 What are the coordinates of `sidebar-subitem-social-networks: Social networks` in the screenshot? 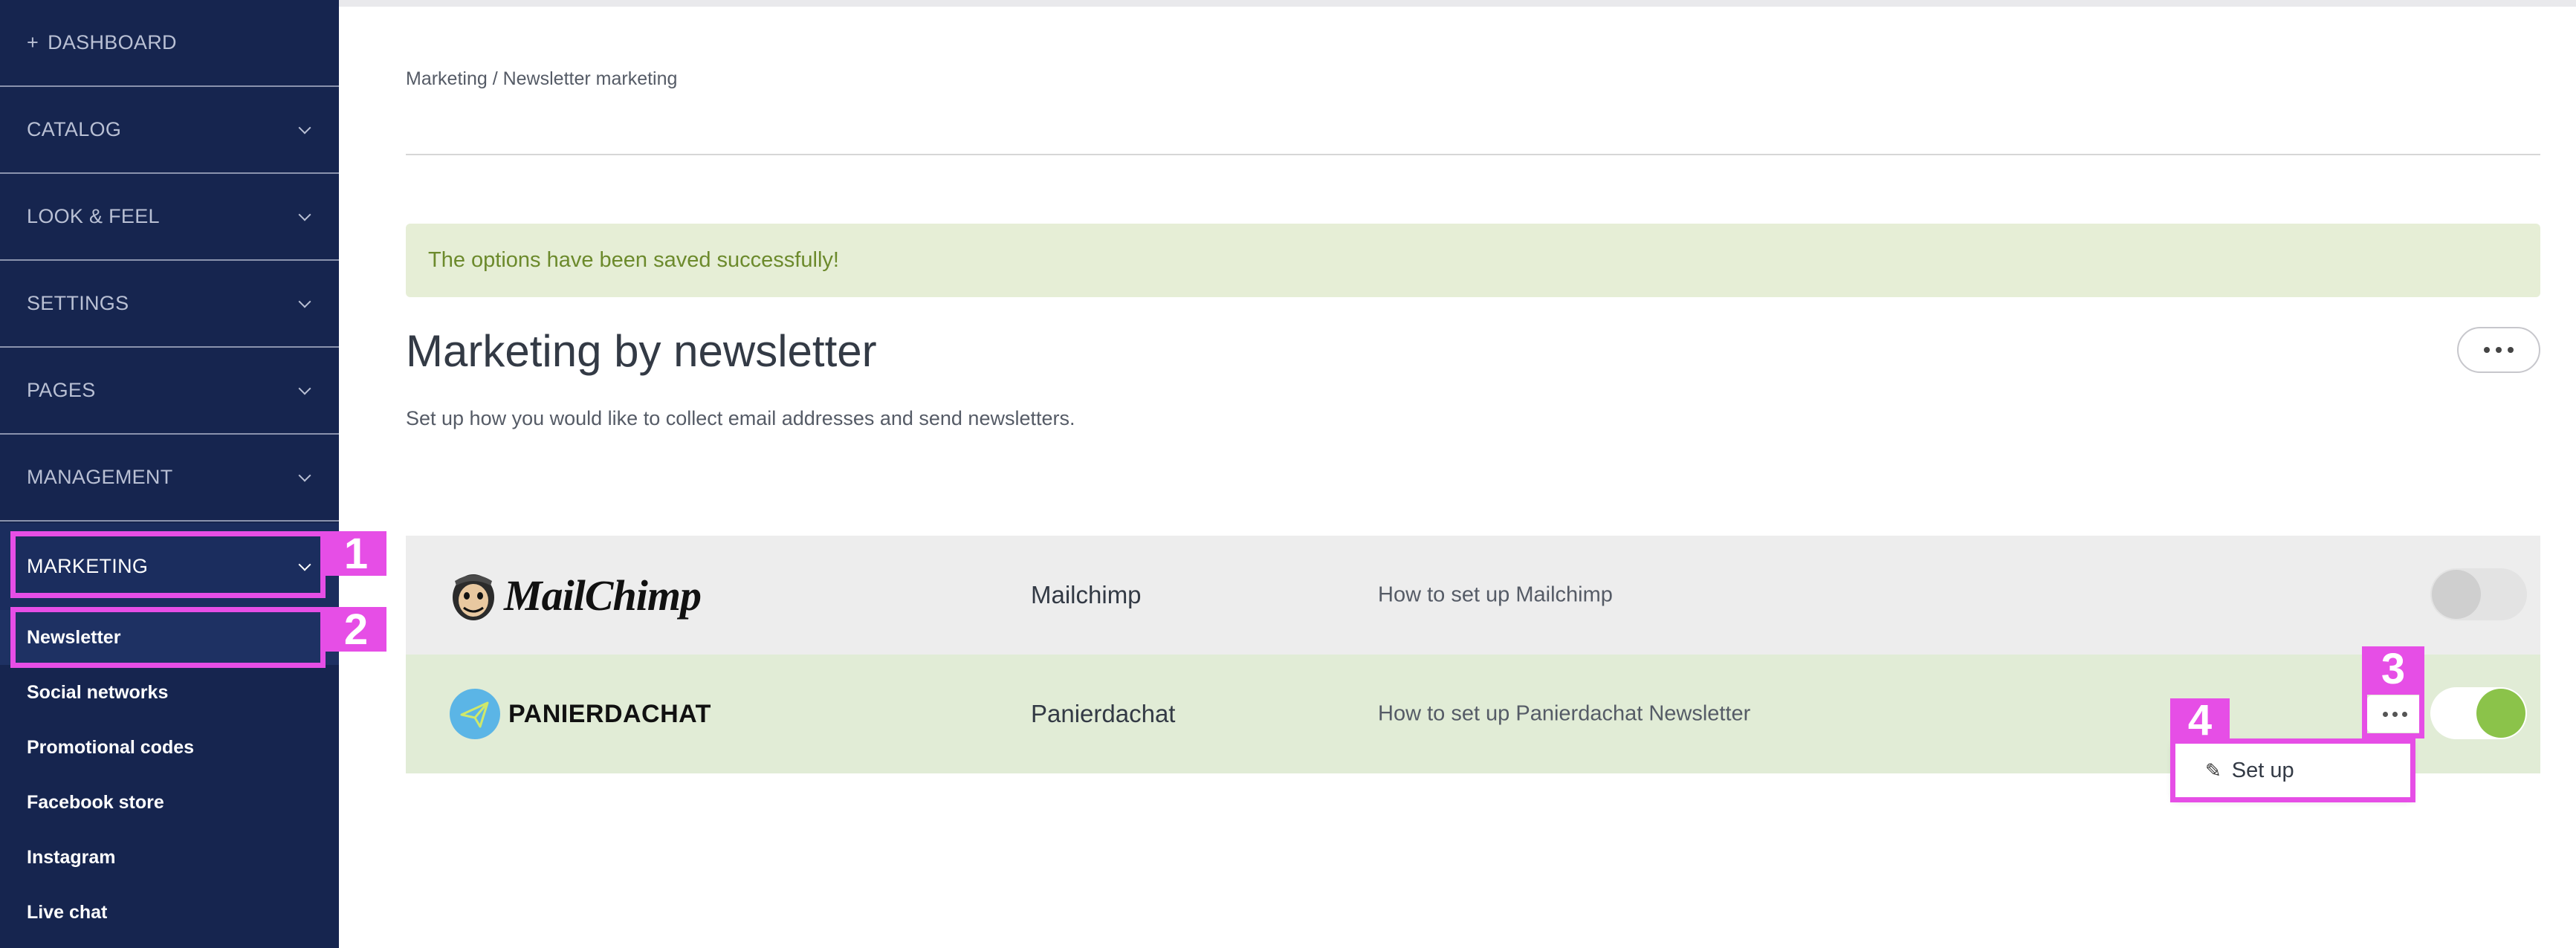 It's located at (169, 692).